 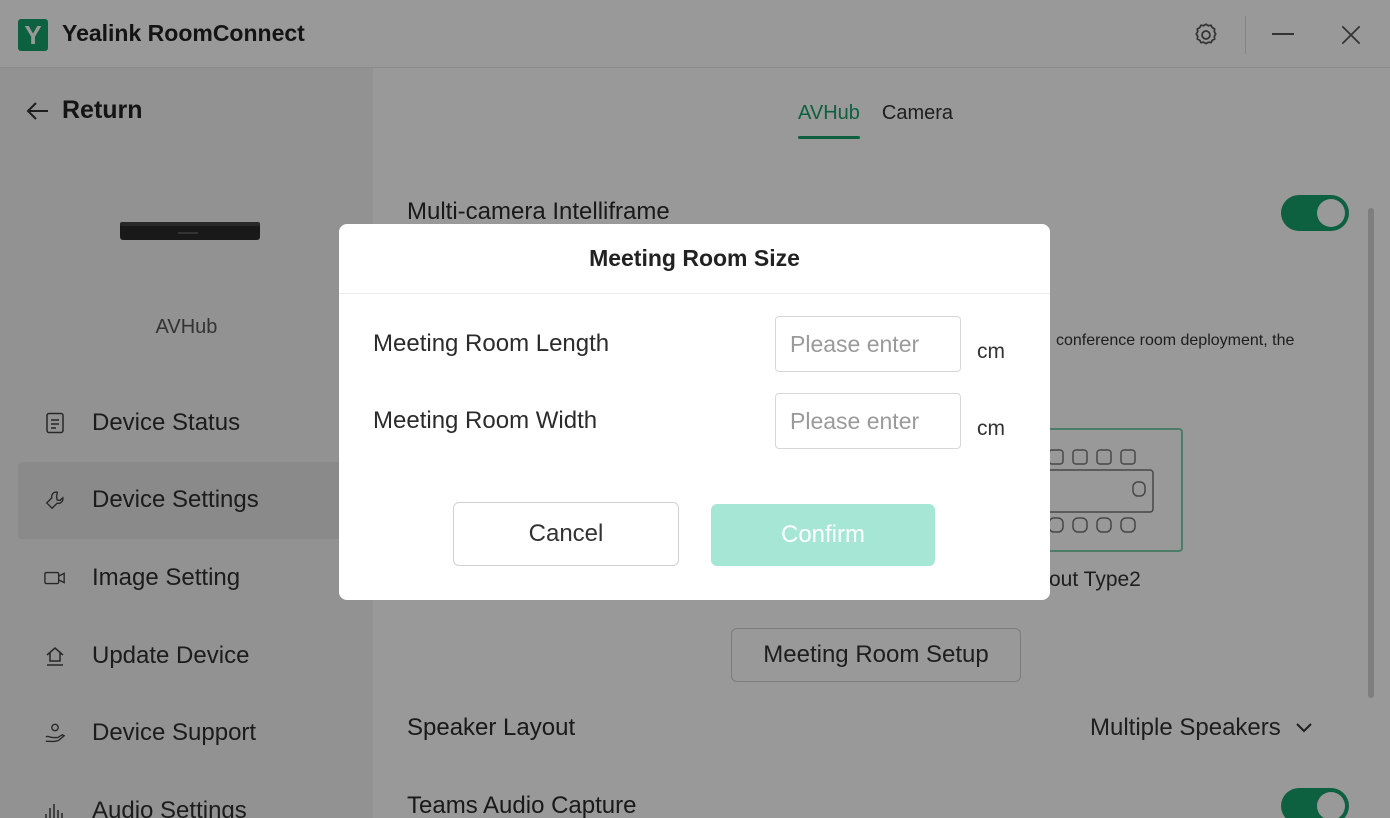 I want to click on length-label: Meeting Room Length, so click(x=491, y=343).